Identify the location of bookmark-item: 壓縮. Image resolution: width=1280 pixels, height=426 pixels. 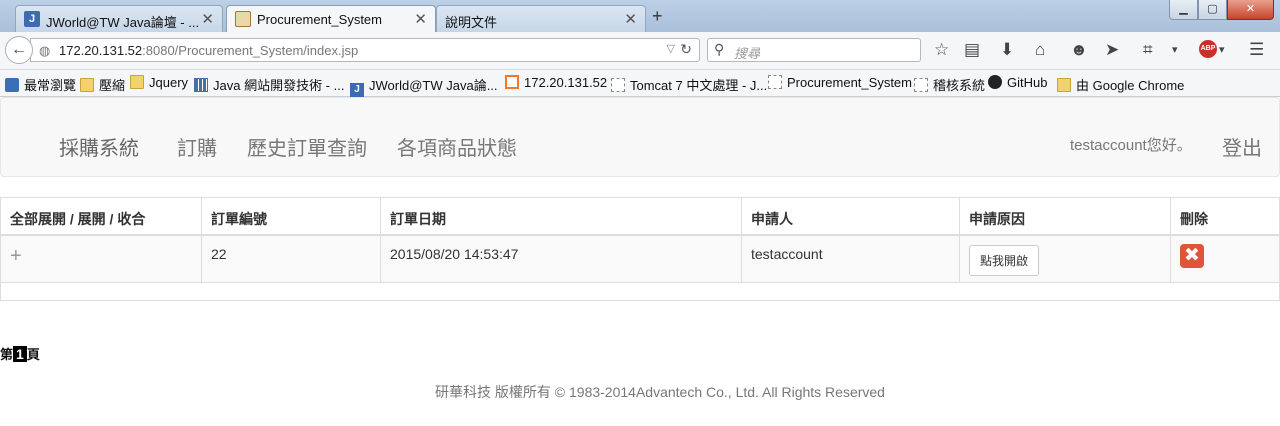
(102, 84).